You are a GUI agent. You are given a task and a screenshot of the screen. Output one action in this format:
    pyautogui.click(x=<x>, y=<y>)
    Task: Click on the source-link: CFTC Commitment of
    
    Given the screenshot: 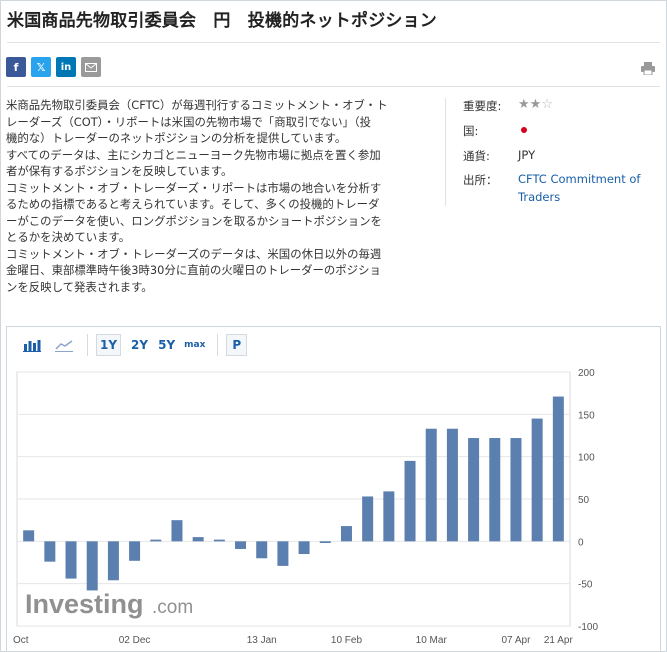 What is the action you would take?
    pyautogui.click(x=579, y=179)
    